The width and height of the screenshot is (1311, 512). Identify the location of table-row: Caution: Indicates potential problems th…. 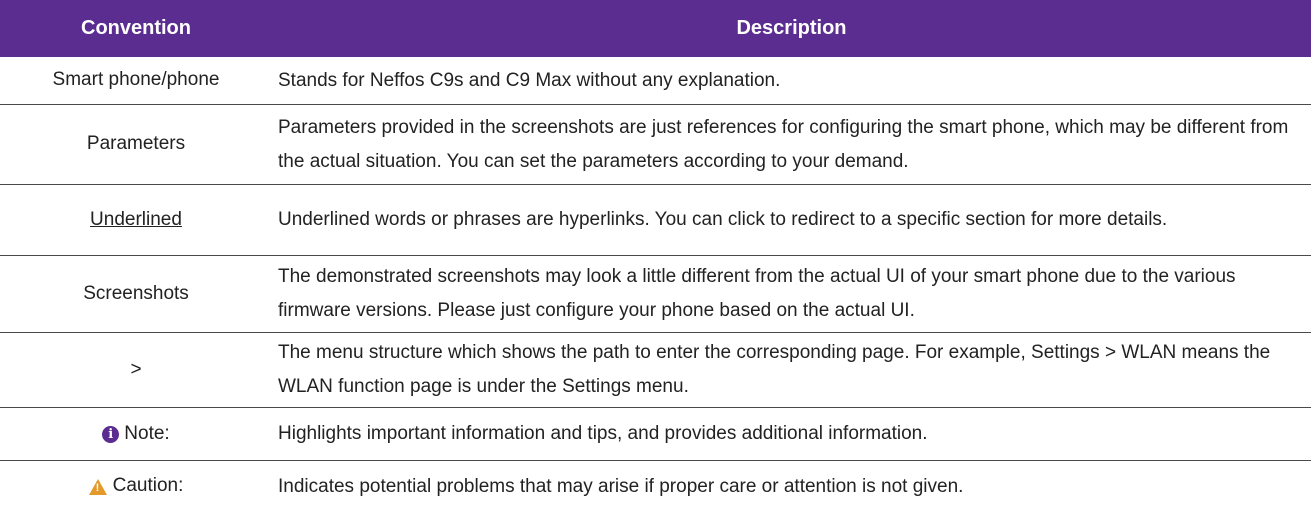
(655, 486).